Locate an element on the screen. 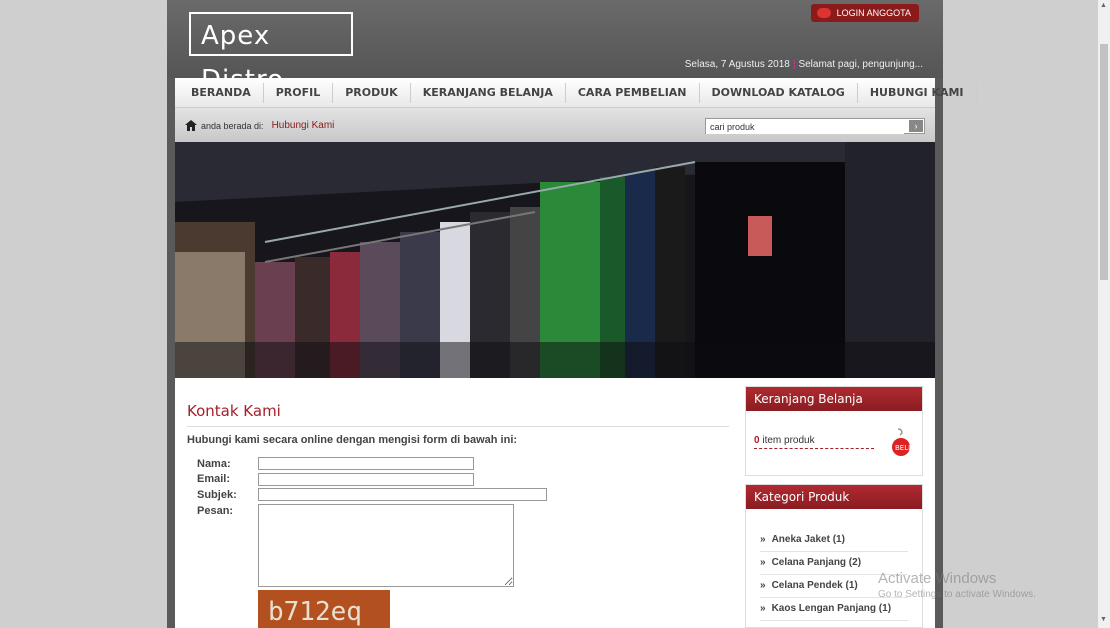  message-field is located at coordinates (386, 545).